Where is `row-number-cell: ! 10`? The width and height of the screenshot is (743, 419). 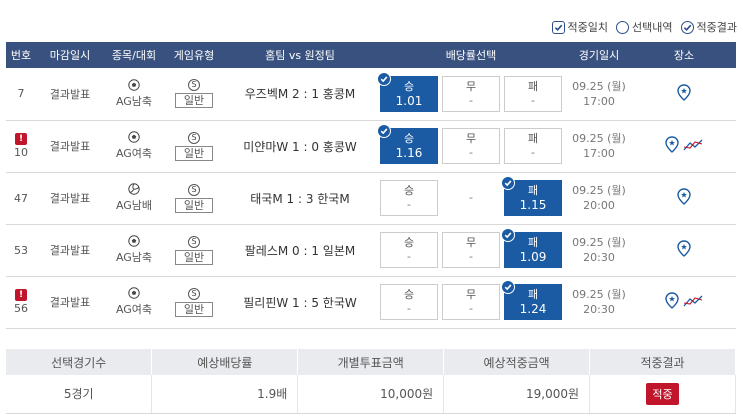
row-number-cell: ! 10 is located at coordinates (21, 146).